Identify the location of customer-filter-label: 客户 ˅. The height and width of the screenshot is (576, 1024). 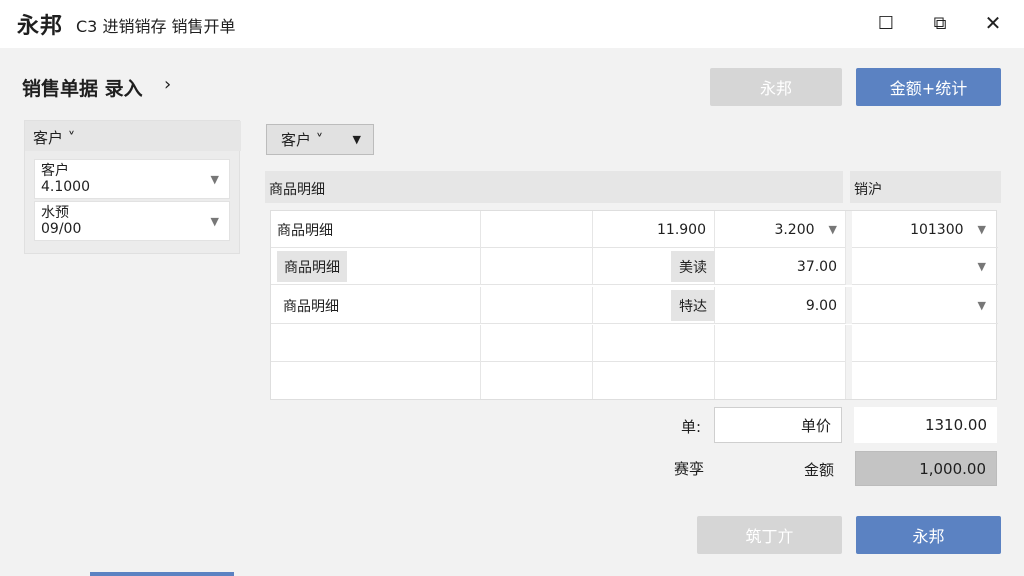
(302, 140).